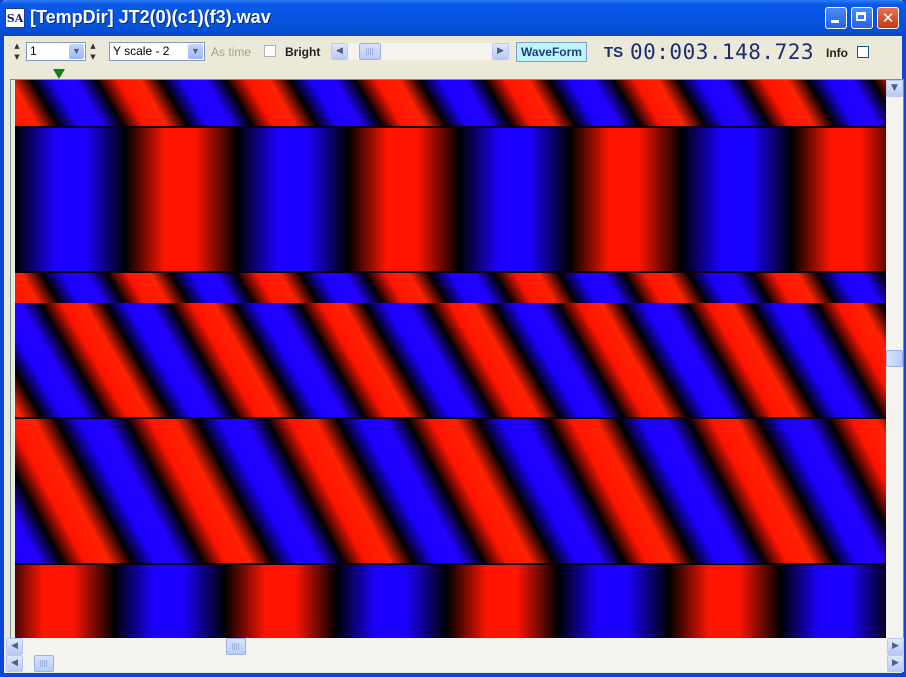  What do you see at coordinates (236, 646) in the screenshot?
I see `horizontal-scroll-thumb` at bounding box center [236, 646].